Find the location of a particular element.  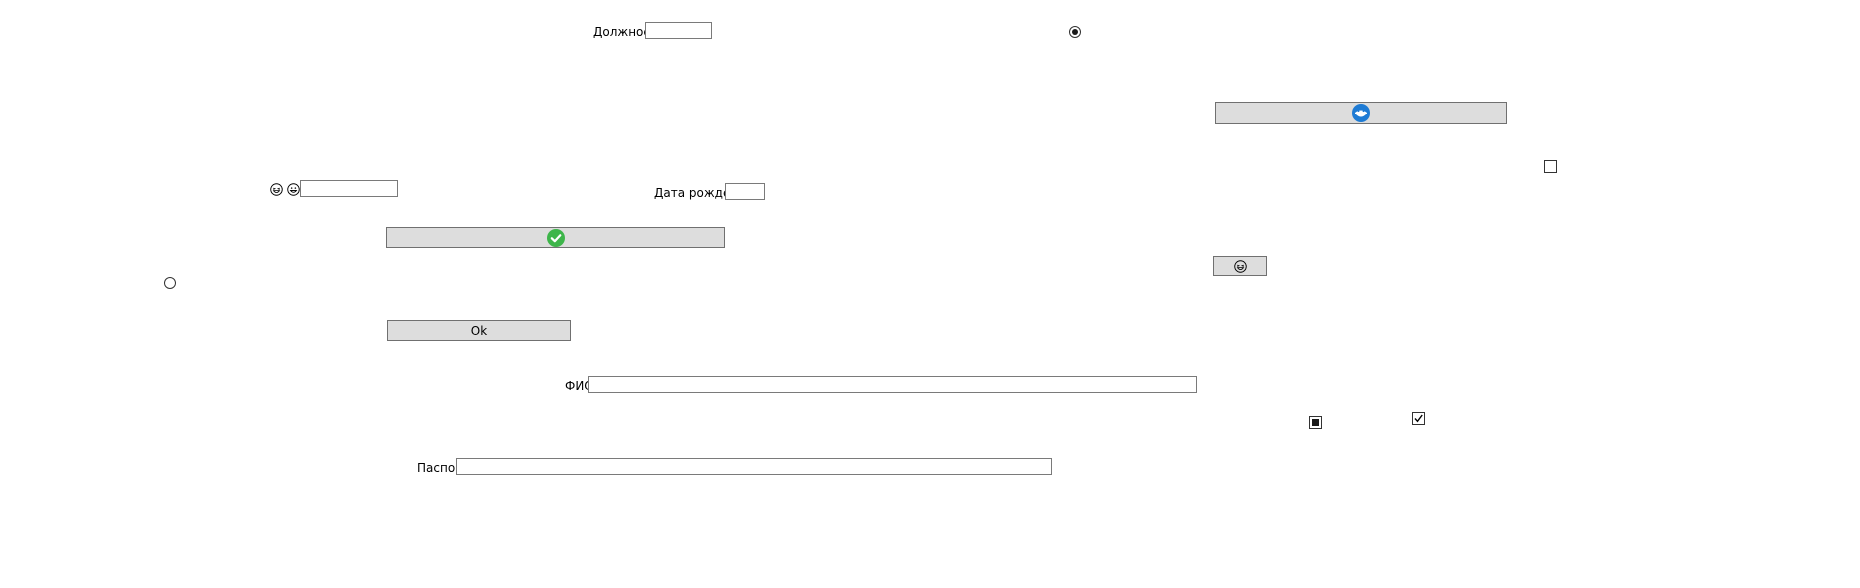

radio-option-top is located at coordinates (1075, 32).